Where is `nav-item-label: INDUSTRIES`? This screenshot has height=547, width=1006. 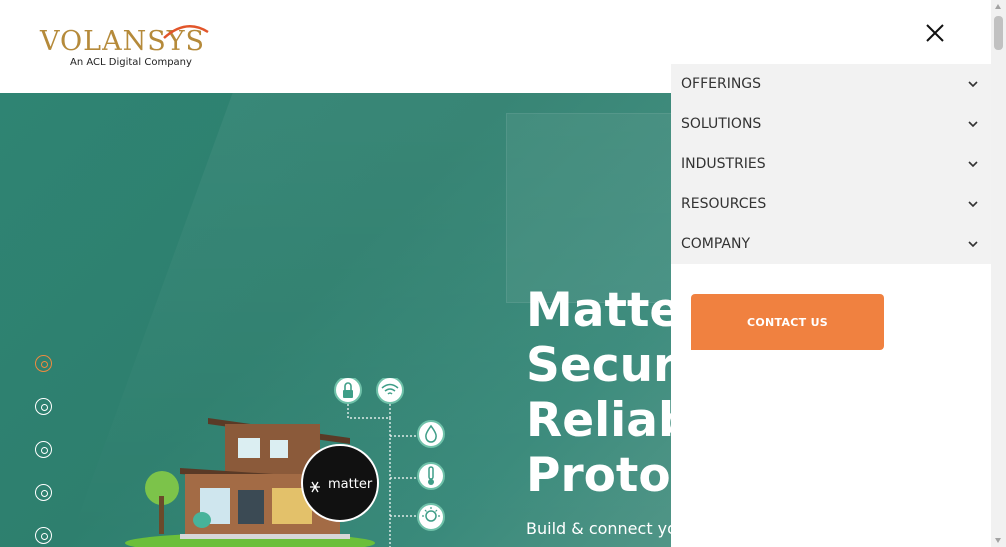 nav-item-label: INDUSTRIES is located at coordinates (723, 164).